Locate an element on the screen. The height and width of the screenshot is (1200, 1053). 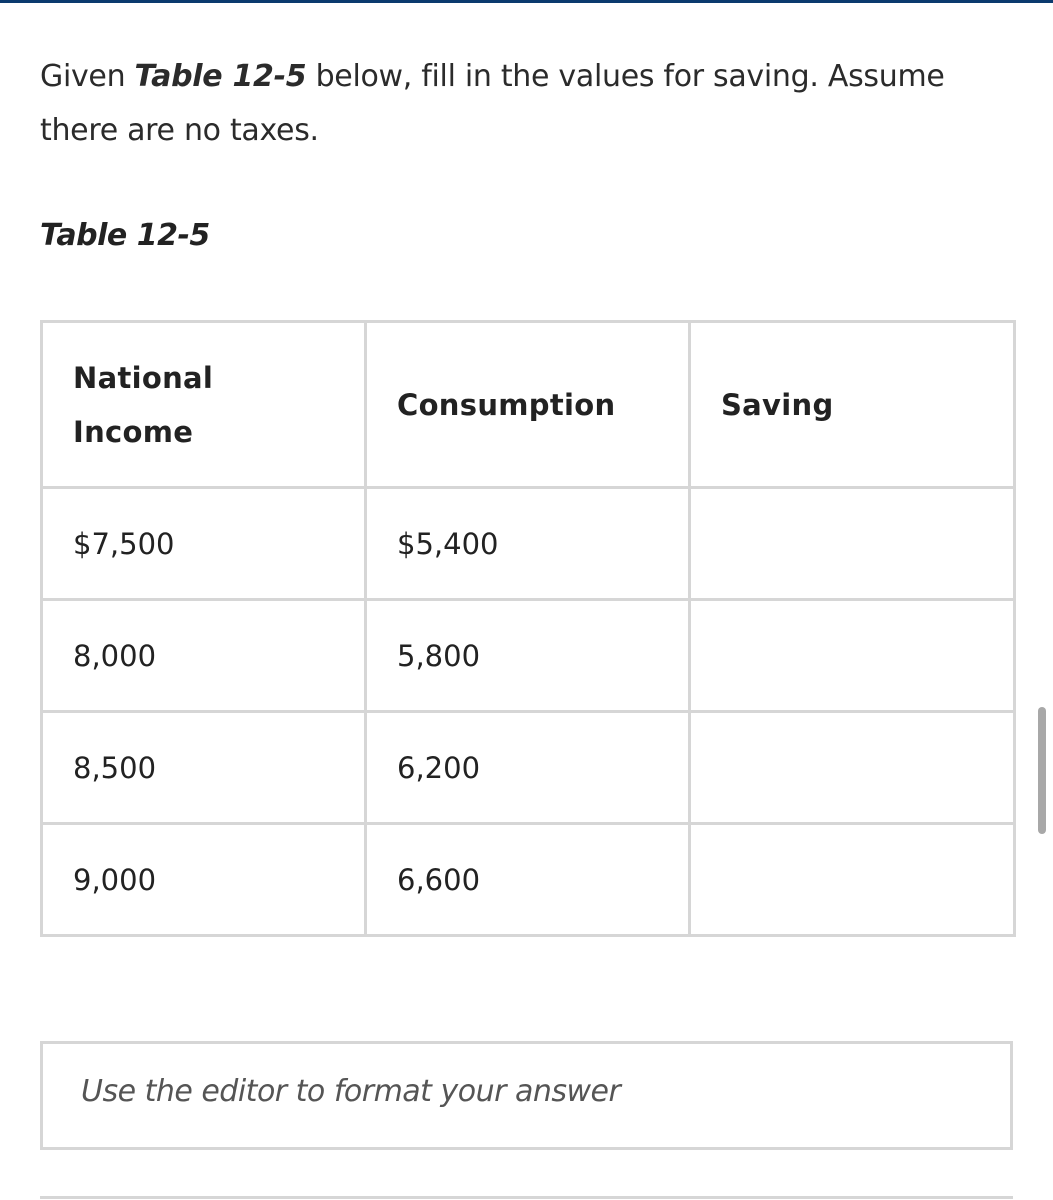
cell-national-income: $7,500 is located at coordinates (203, 543).